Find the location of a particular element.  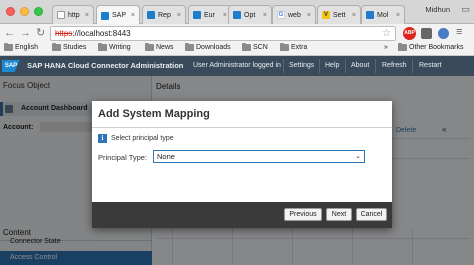

help-link: Help is located at coordinates (332, 65).